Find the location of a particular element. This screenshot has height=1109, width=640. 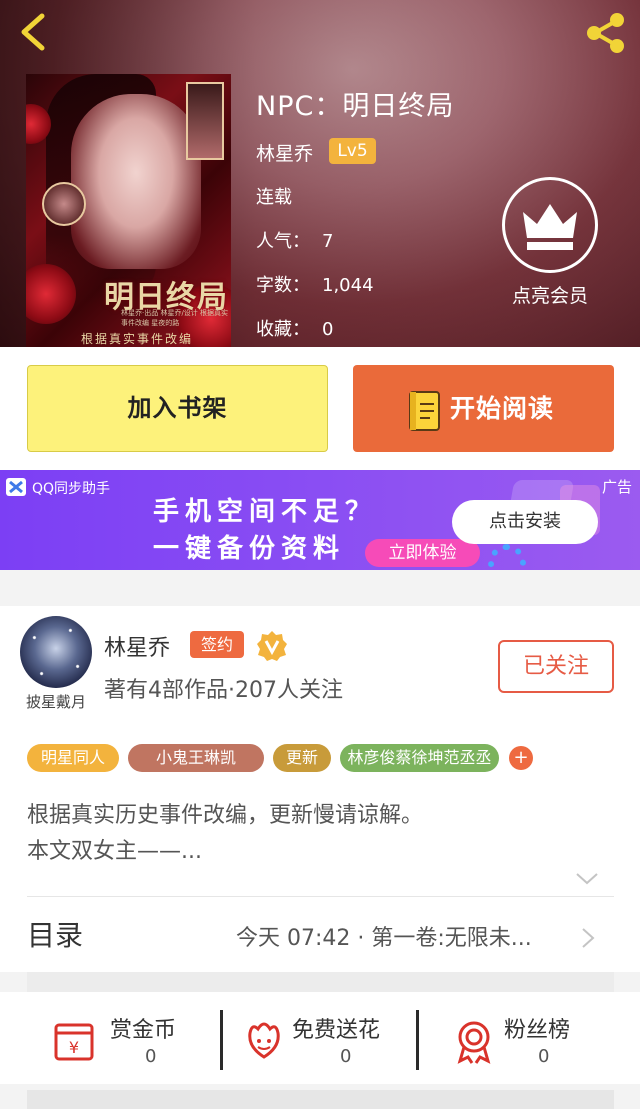

follow-button: 已关注 is located at coordinates (556, 666).